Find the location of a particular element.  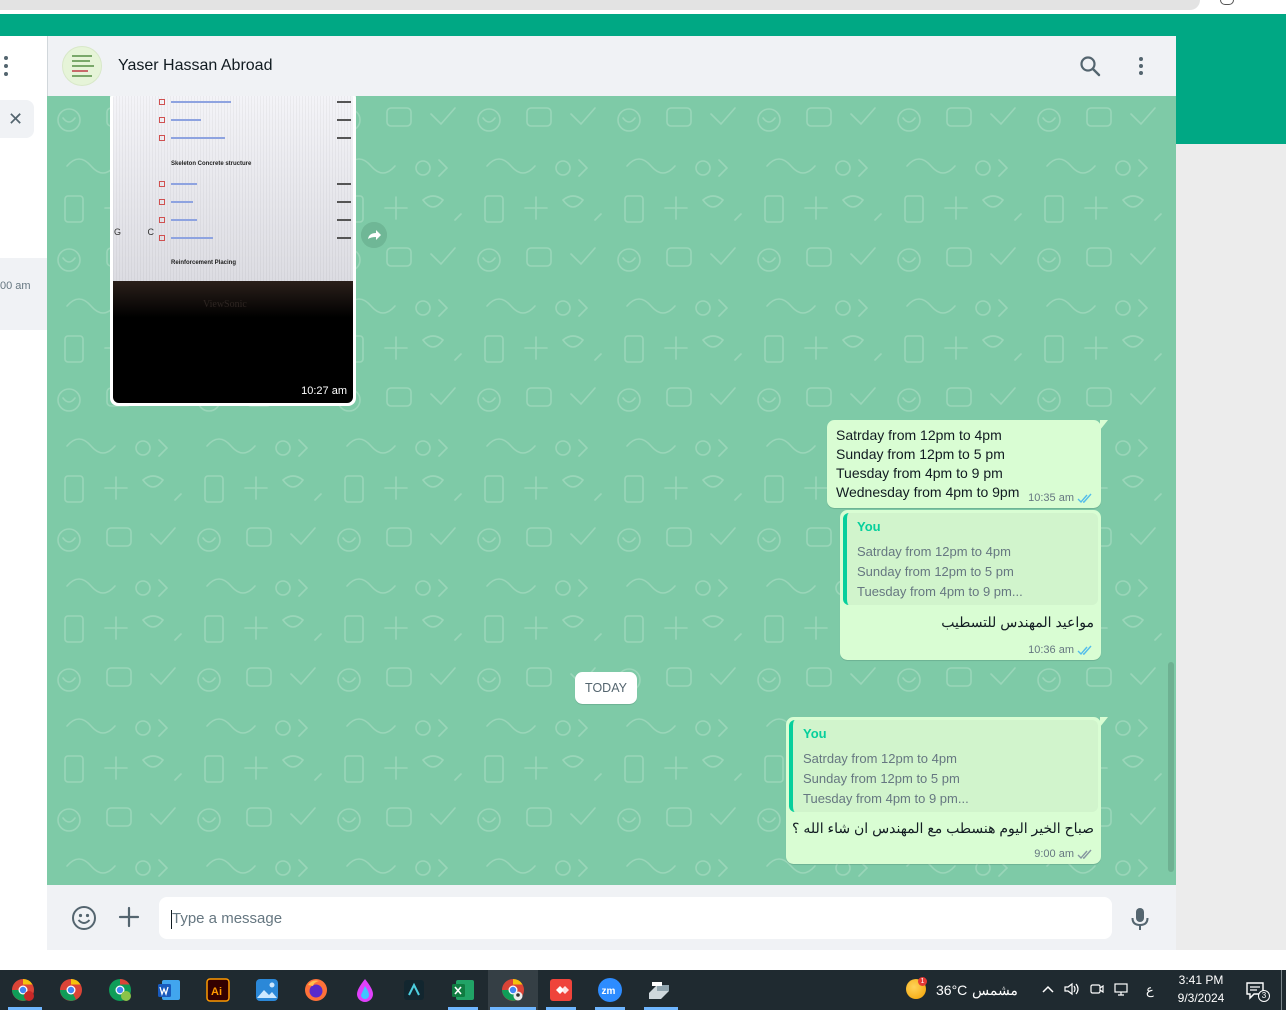

meet-now-icon is located at coordinates (1097, 989).